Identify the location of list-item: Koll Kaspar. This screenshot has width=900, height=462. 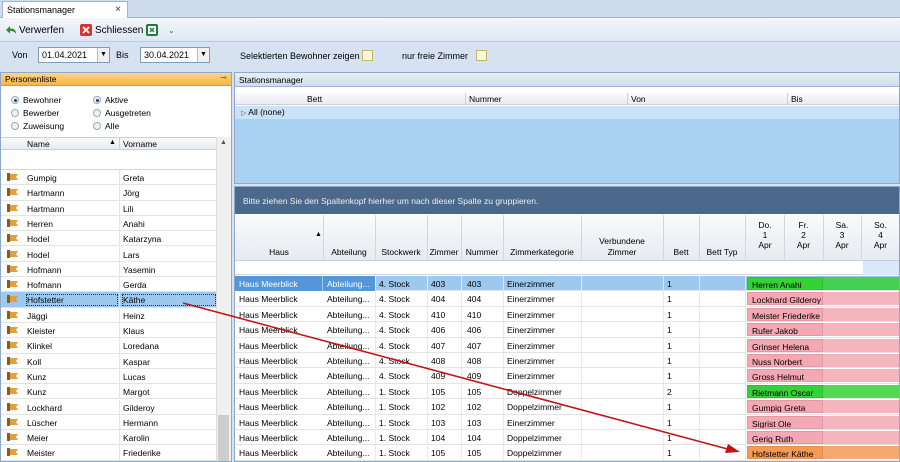
(108, 361).